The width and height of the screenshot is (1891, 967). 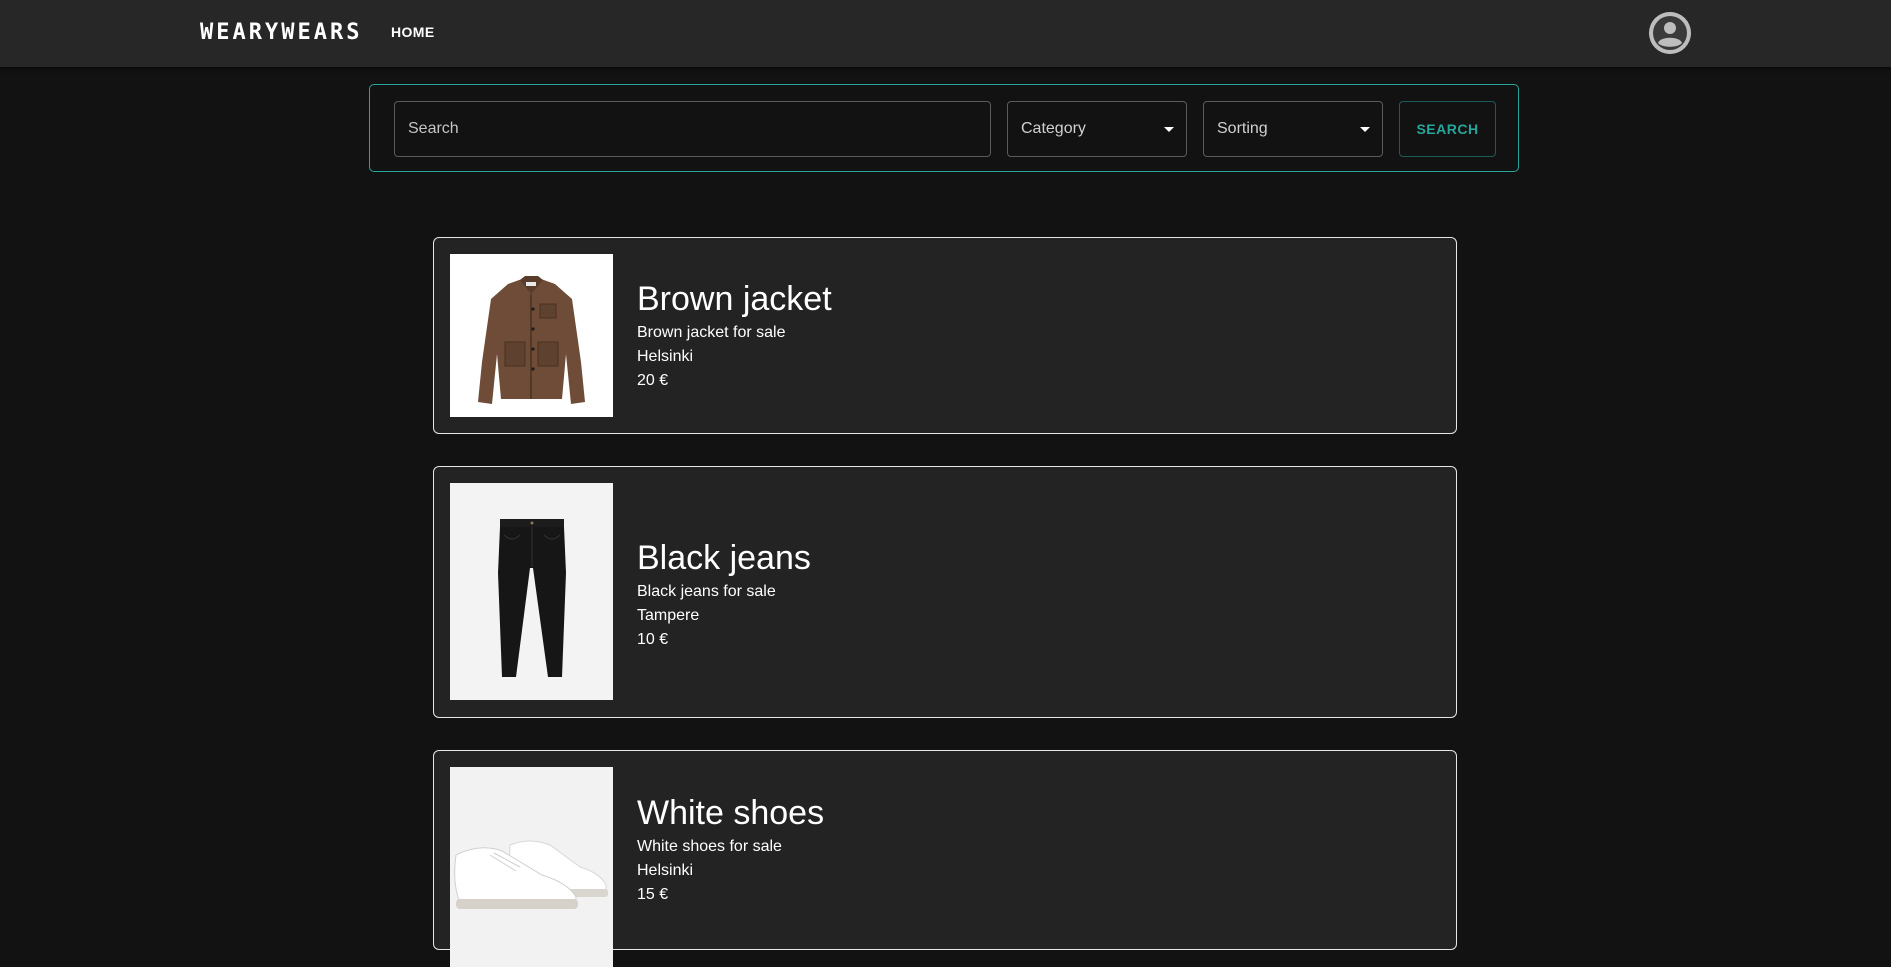 What do you see at coordinates (281, 33) in the screenshot?
I see `brand-logo: WEARYWEARS` at bounding box center [281, 33].